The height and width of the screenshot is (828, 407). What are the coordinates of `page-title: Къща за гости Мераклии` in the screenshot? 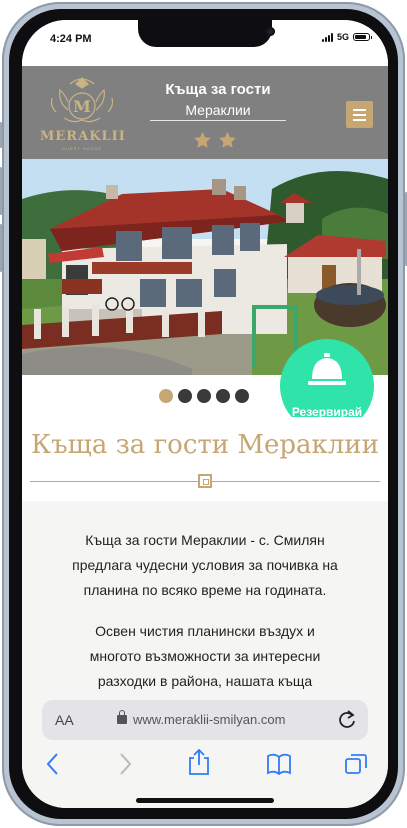 It's located at (205, 445).